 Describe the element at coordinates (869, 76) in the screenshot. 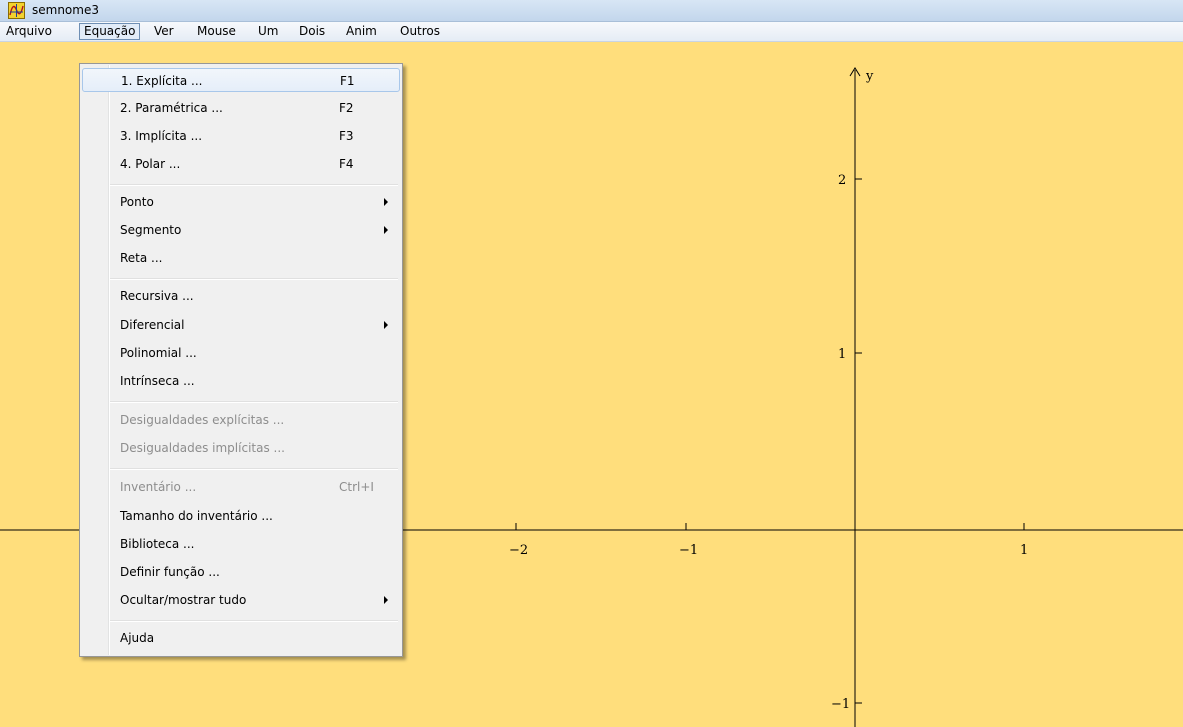

I see `y-axis-label: y` at that location.